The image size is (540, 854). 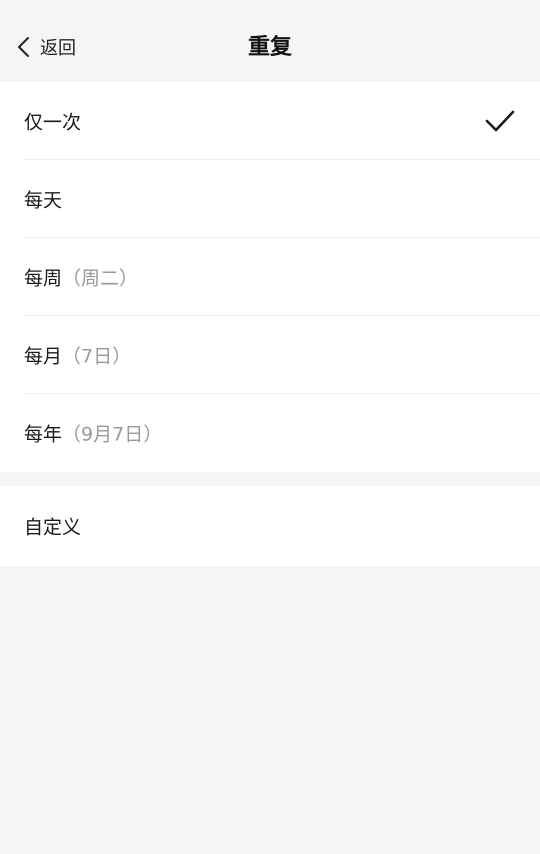 I want to click on option-label: 每天, so click(x=43, y=200).